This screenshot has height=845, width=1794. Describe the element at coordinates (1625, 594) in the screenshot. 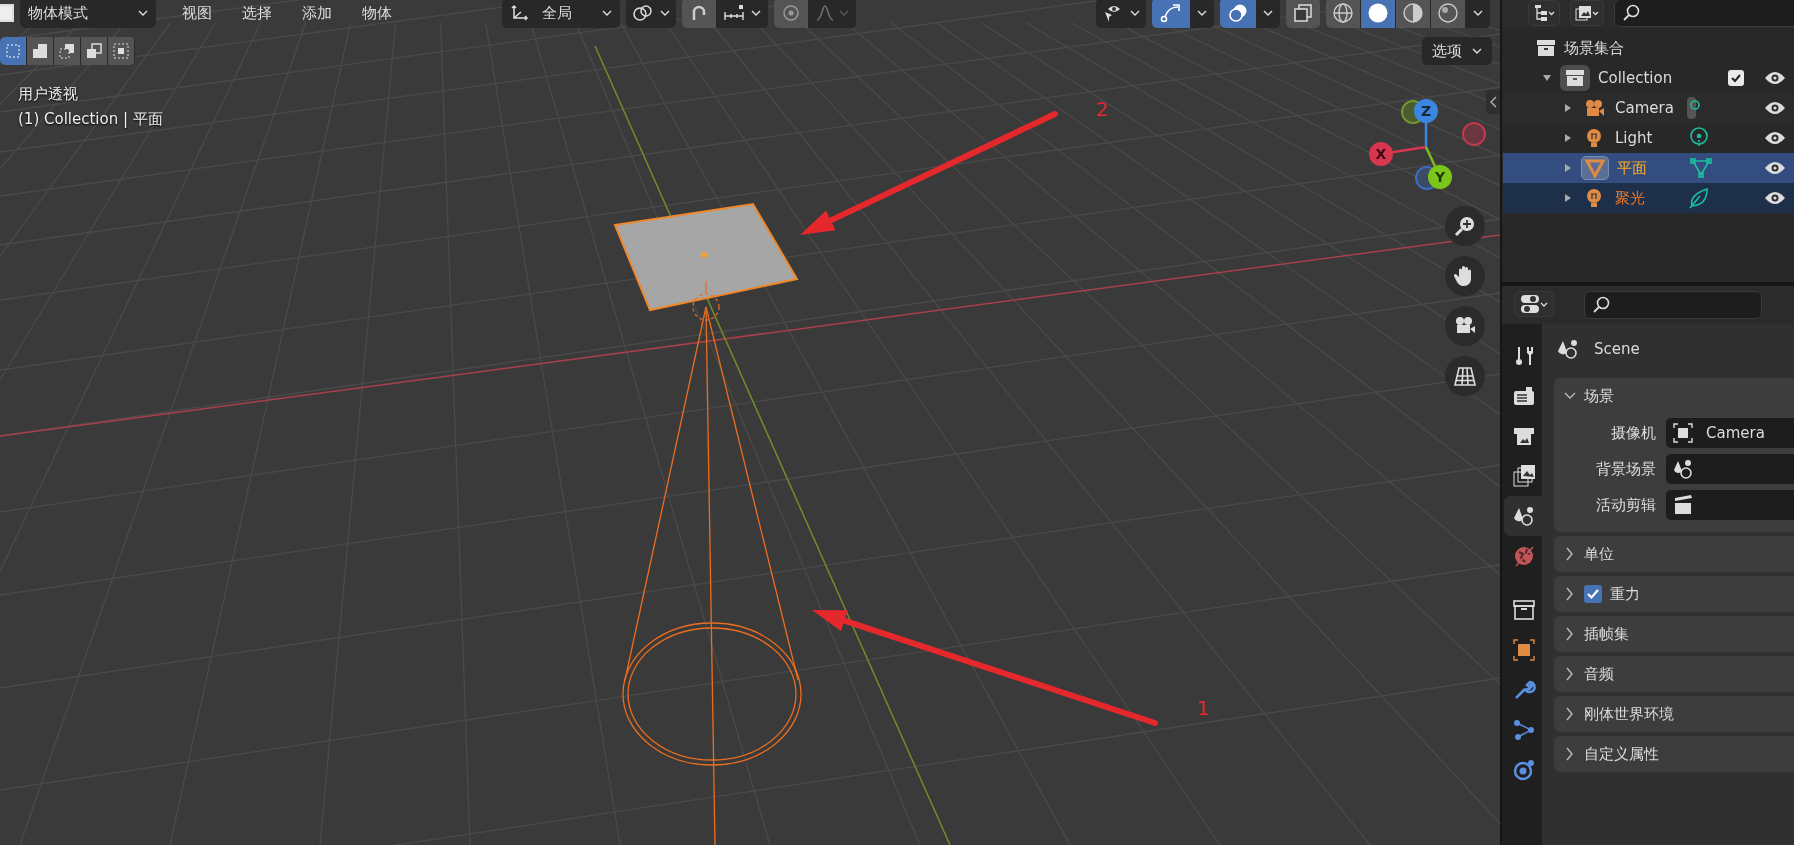

I see `panel-title: 重力` at that location.